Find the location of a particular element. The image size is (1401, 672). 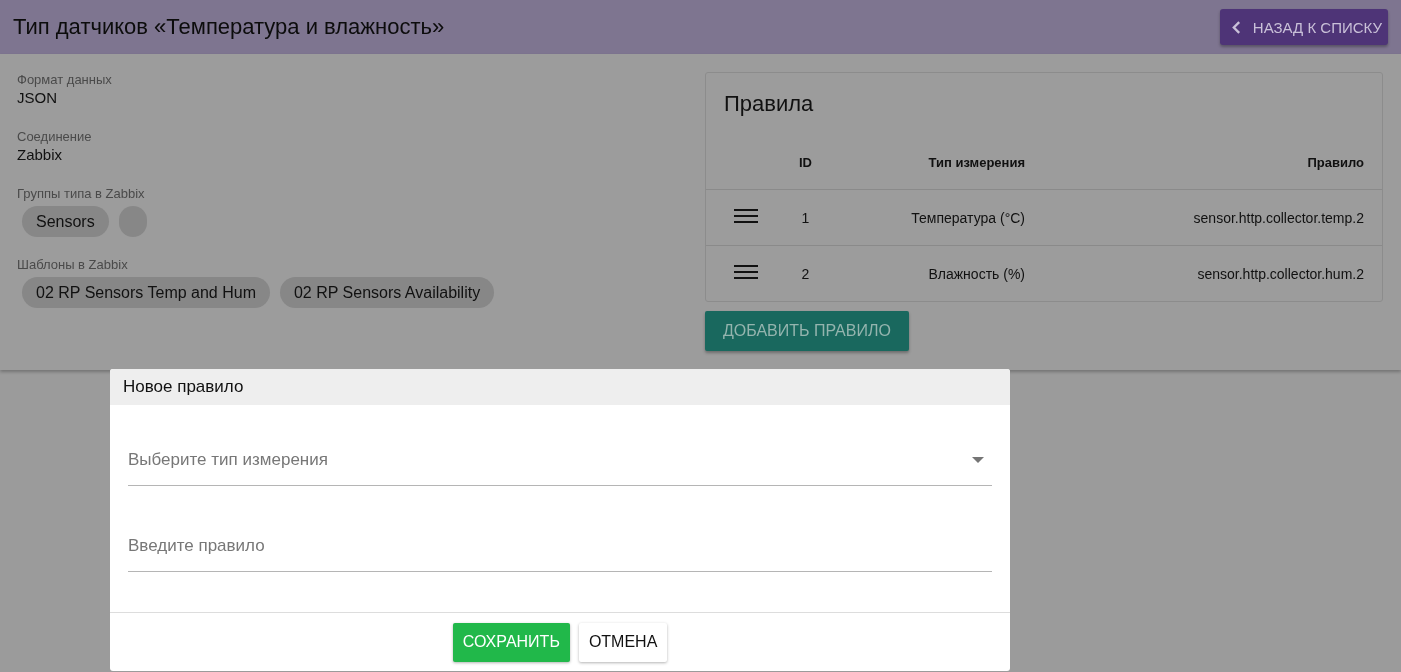

table-cell: 1 is located at coordinates (805, 217).